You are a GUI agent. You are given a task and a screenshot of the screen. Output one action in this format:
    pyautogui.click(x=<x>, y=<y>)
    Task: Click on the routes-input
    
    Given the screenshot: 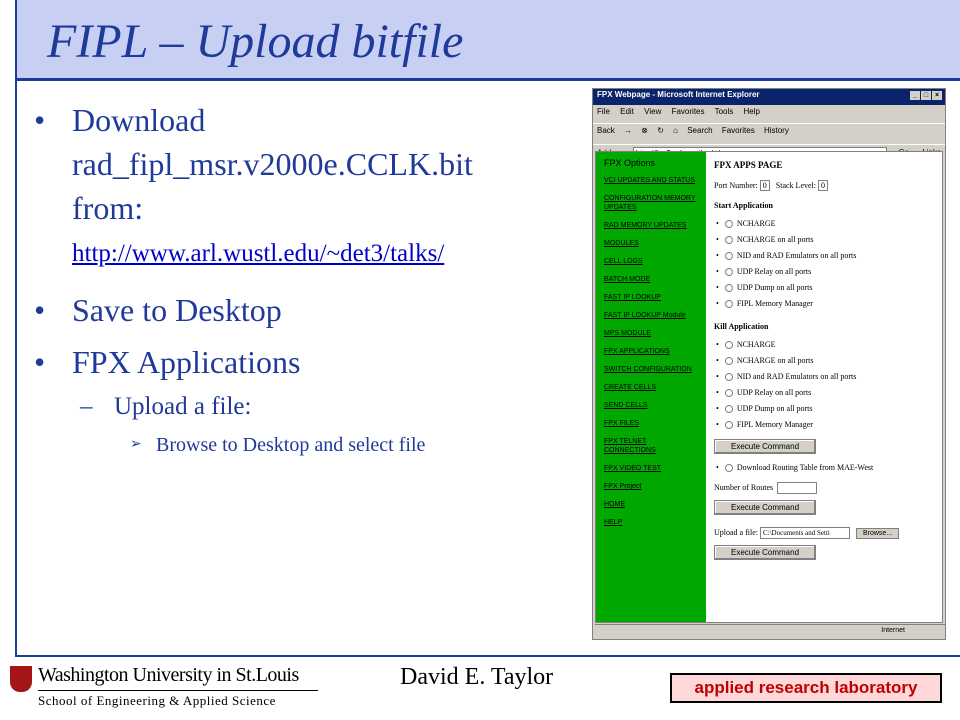 What is the action you would take?
    pyautogui.click(x=797, y=488)
    